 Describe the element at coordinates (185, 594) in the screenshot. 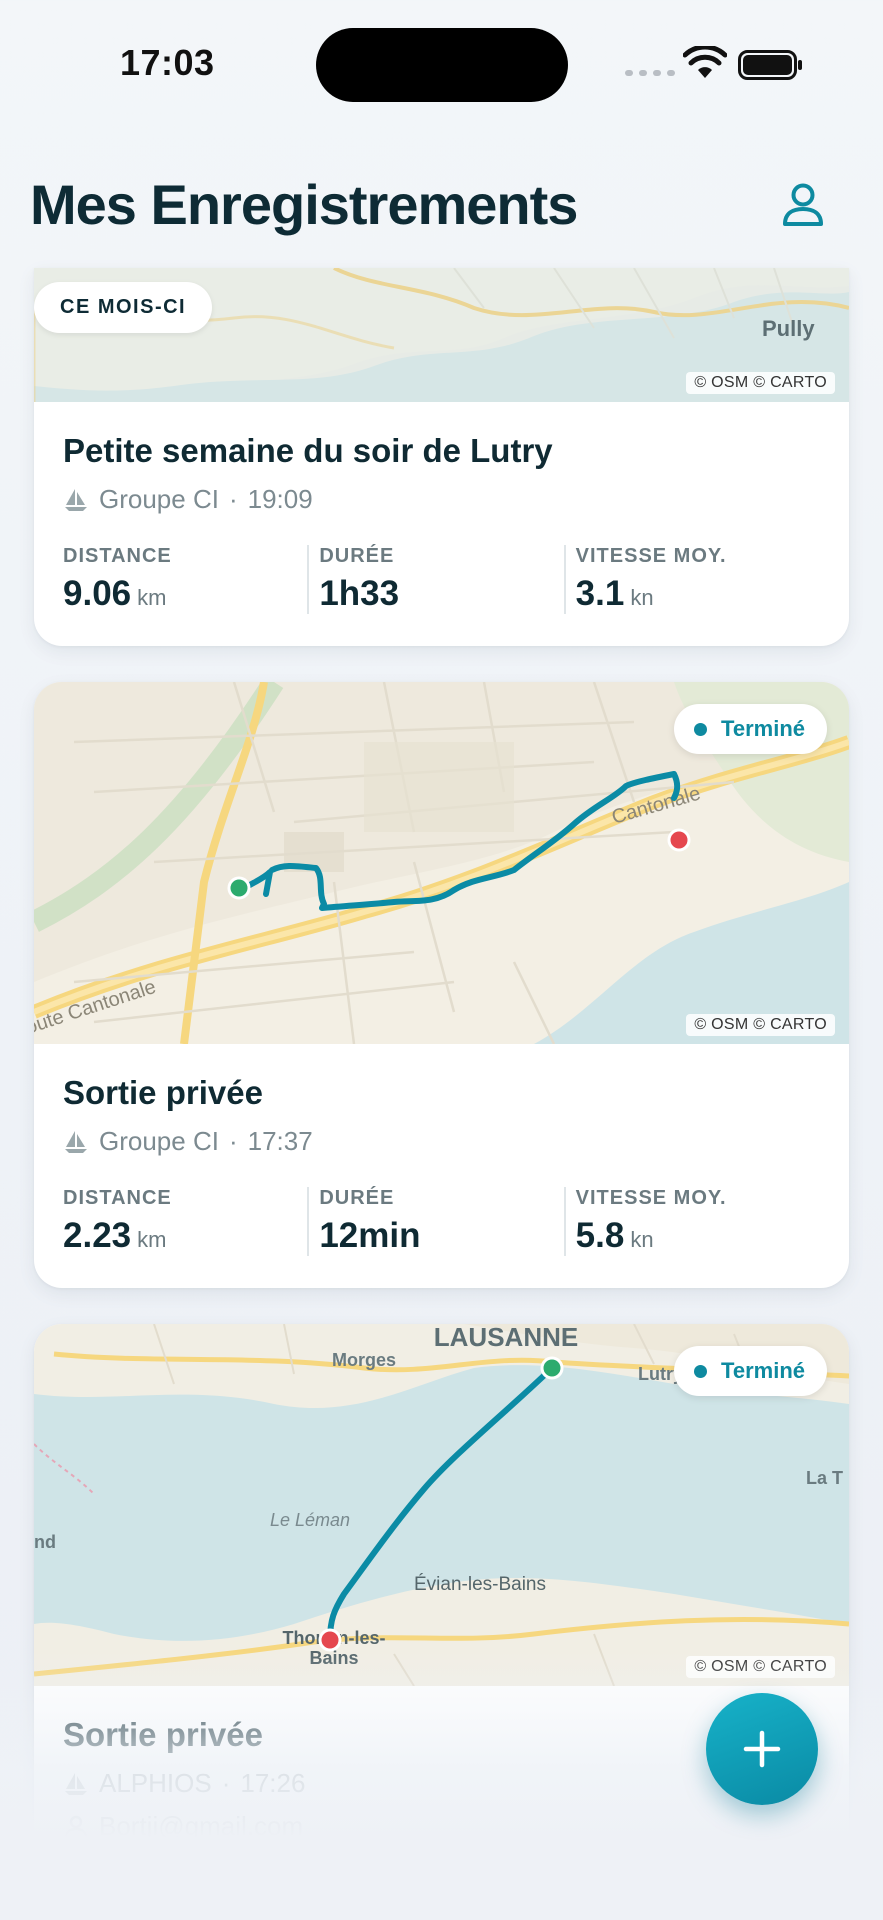

I see `stat-value: 9.06 km` at that location.